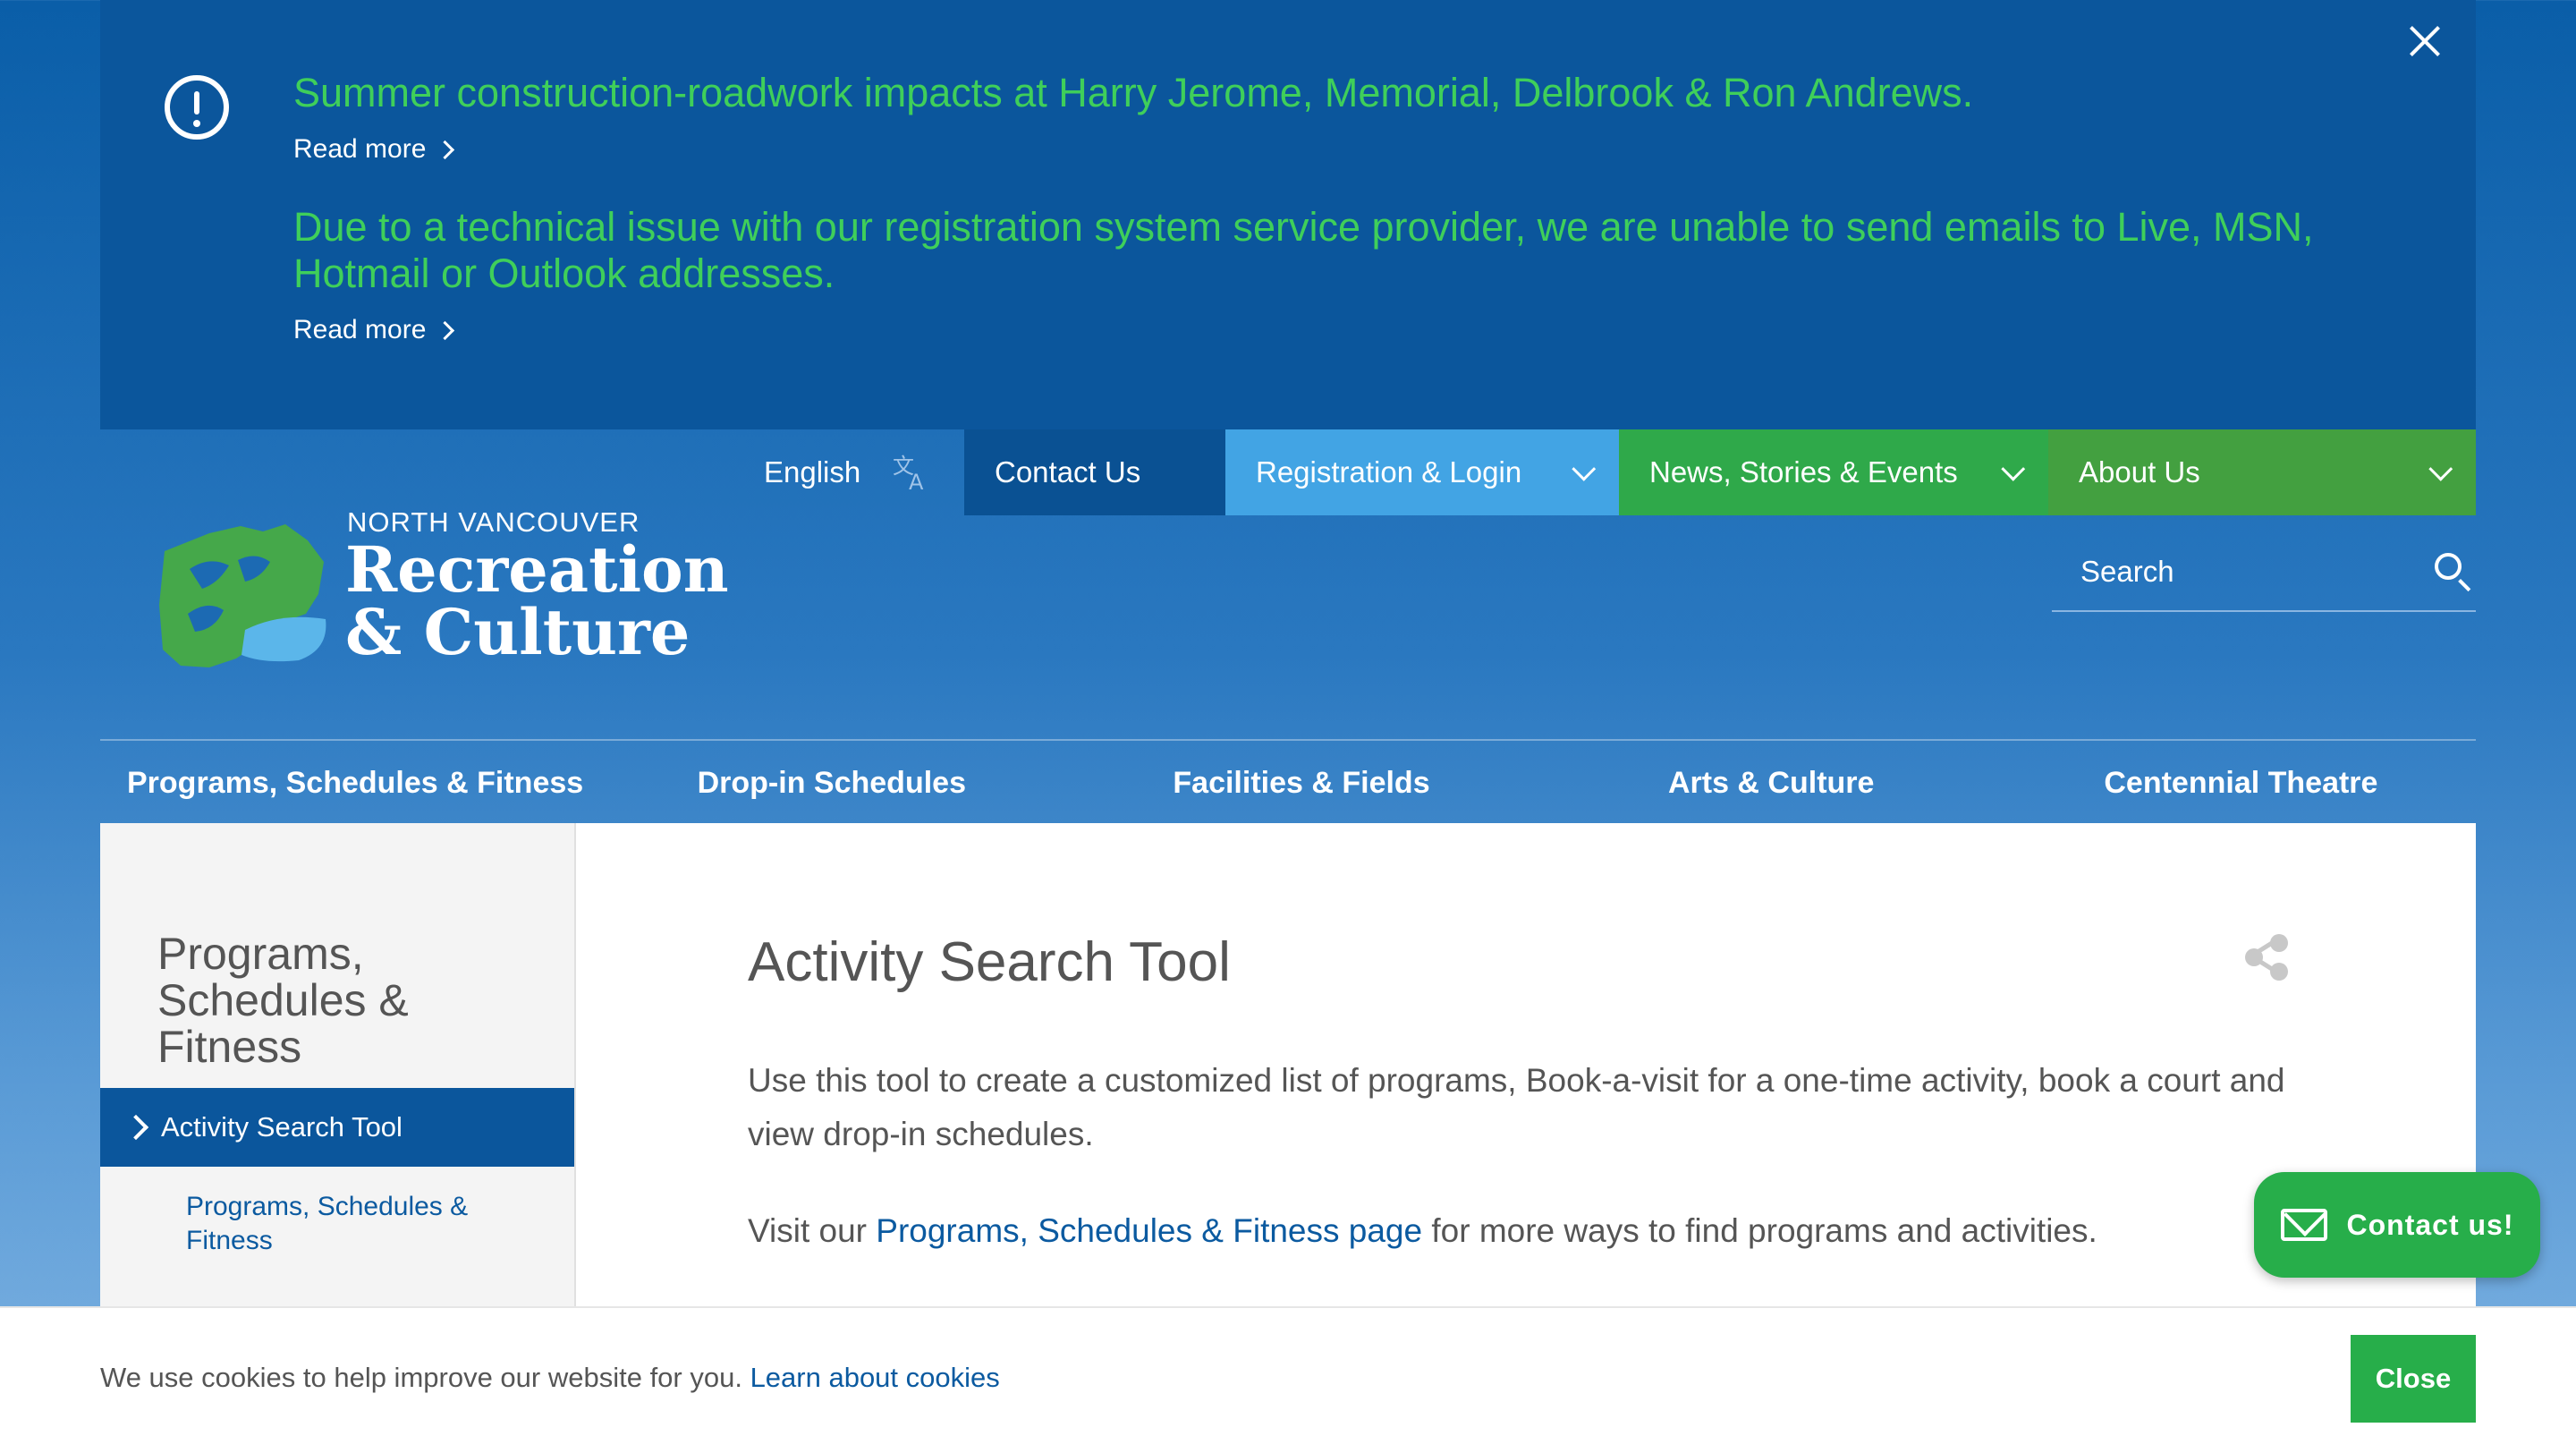  What do you see at coordinates (537, 569) in the screenshot?
I see `logo-line-2: Recreation` at bounding box center [537, 569].